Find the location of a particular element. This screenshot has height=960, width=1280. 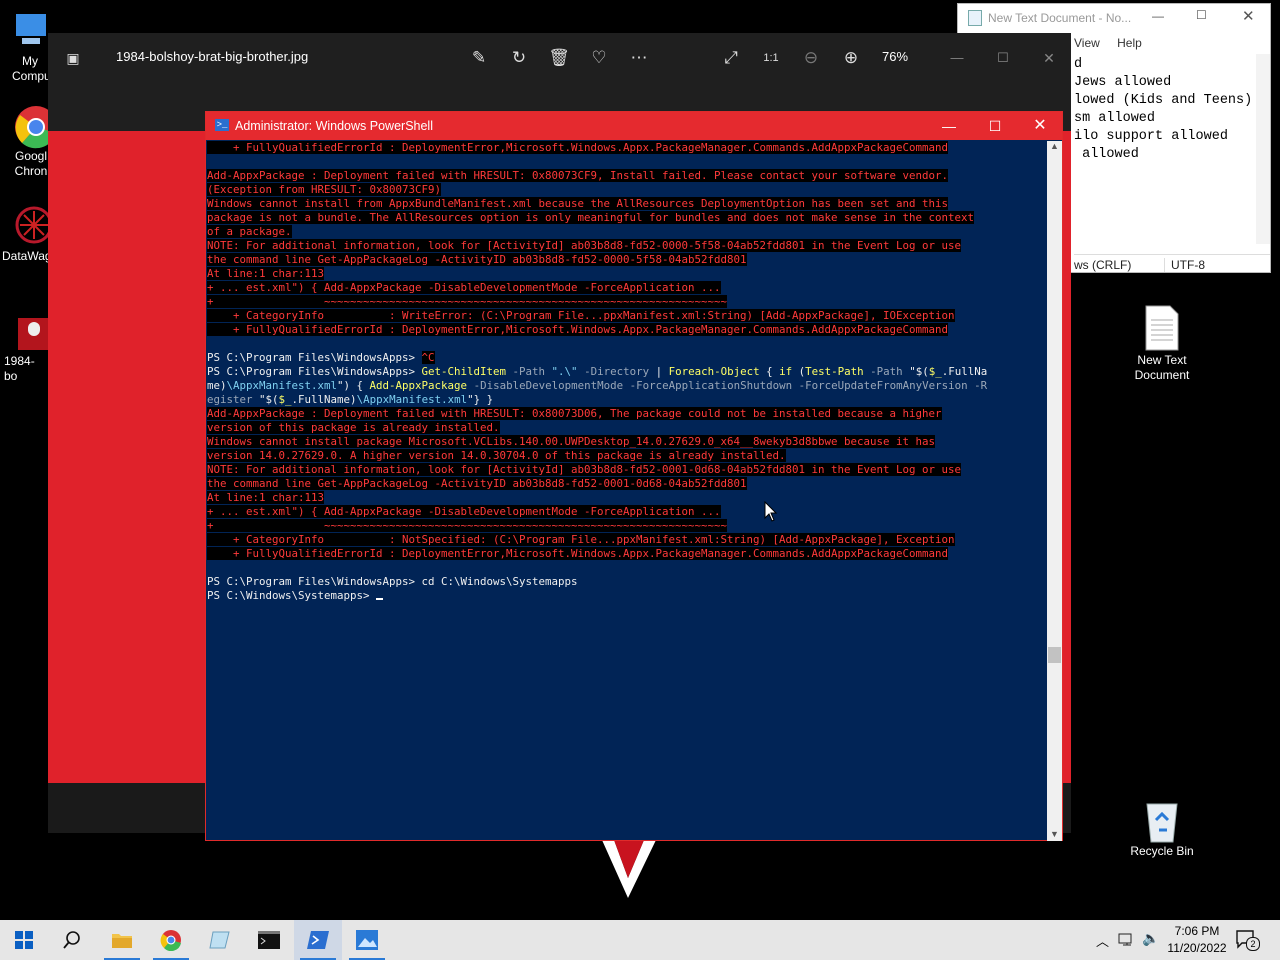

command-token: Add-AppxPackage is located at coordinates (418, 385).